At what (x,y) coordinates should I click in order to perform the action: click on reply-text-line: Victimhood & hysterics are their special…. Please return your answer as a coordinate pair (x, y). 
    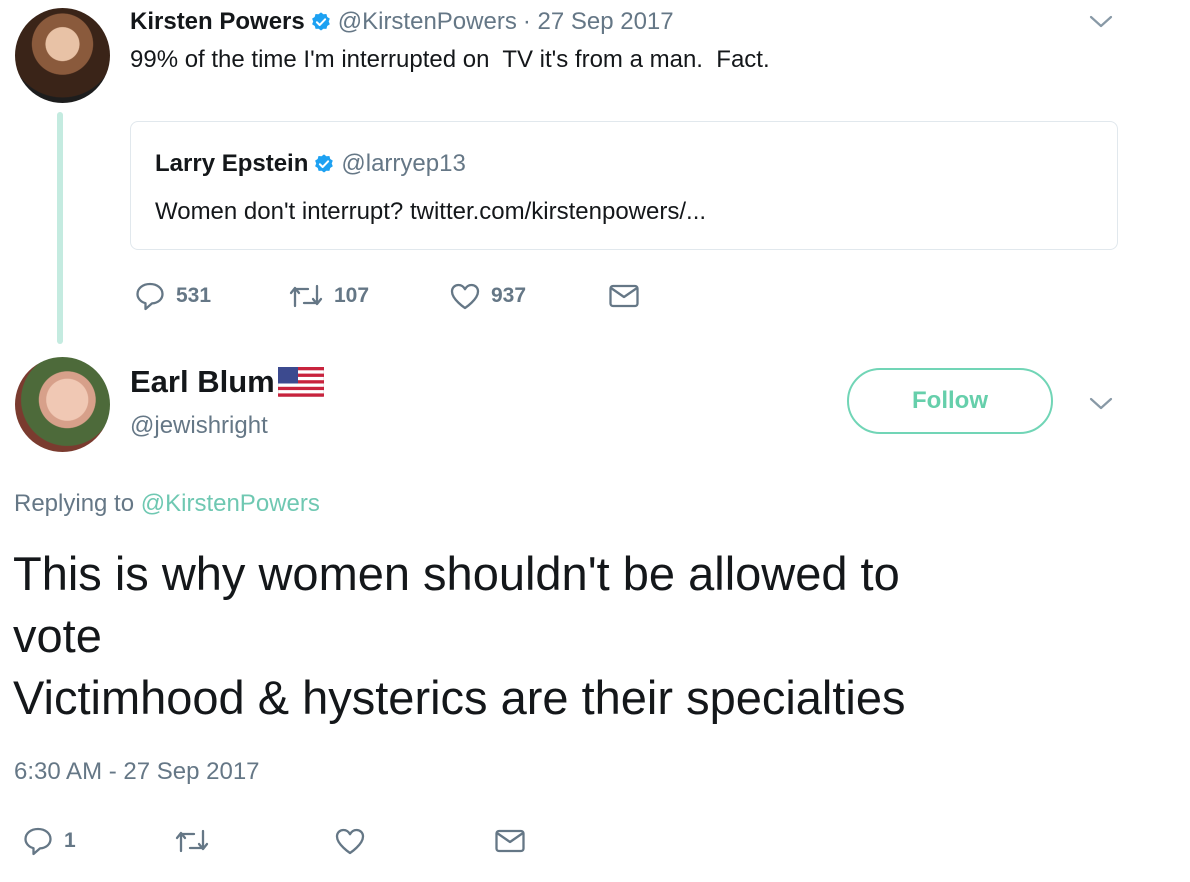
    Looking at the image, I should click on (459, 697).